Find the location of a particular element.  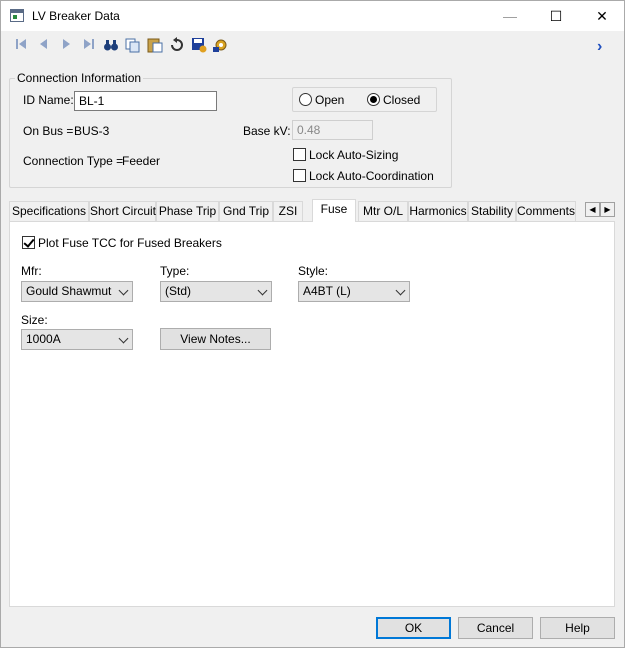

settings-icon is located at coordinates (221, 45).